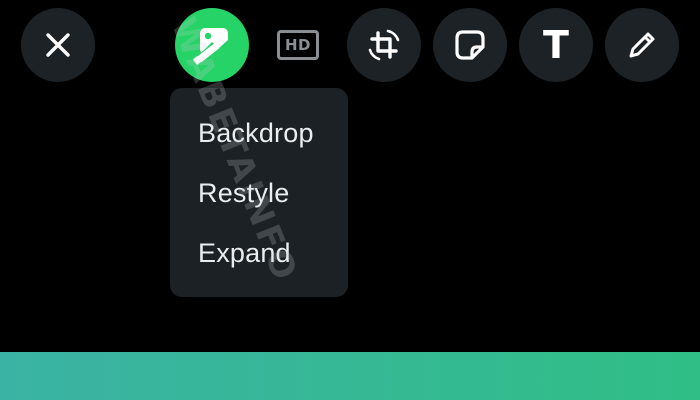 The height and width of the screenshot is (400, 700). Describe the element at coordinates (259, 133) in the screenshot. I see `menu-item-backdrop: Backdrop` at that location.